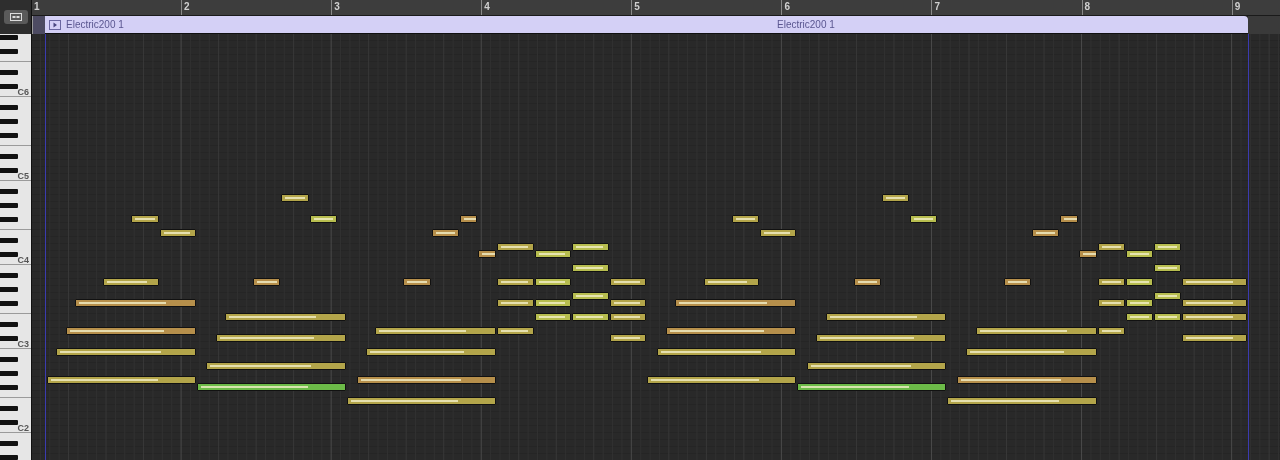  I want to click on bar-number: 1, so click(36, 7).